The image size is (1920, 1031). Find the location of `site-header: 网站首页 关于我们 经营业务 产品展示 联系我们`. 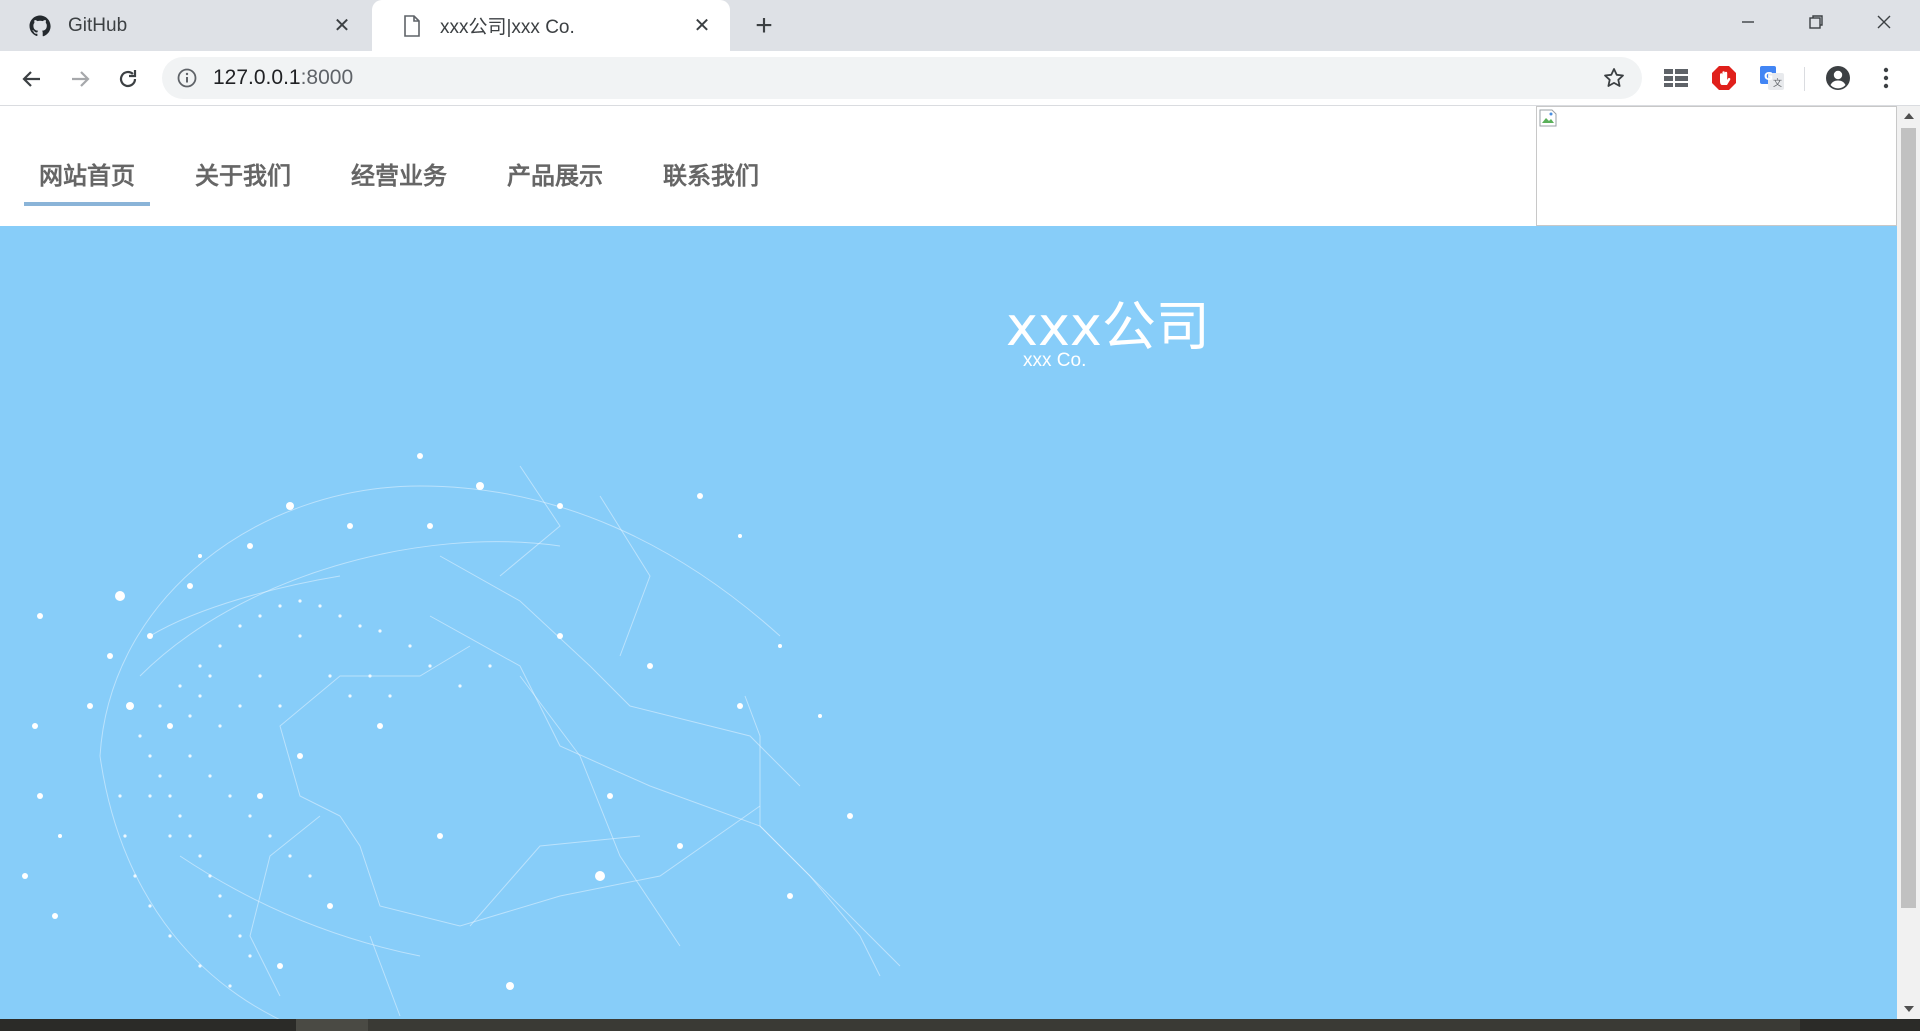

site-header: 网站首页 关于我们 经营业务 产品展示 联系我们 is located at coordinates (948, 166).